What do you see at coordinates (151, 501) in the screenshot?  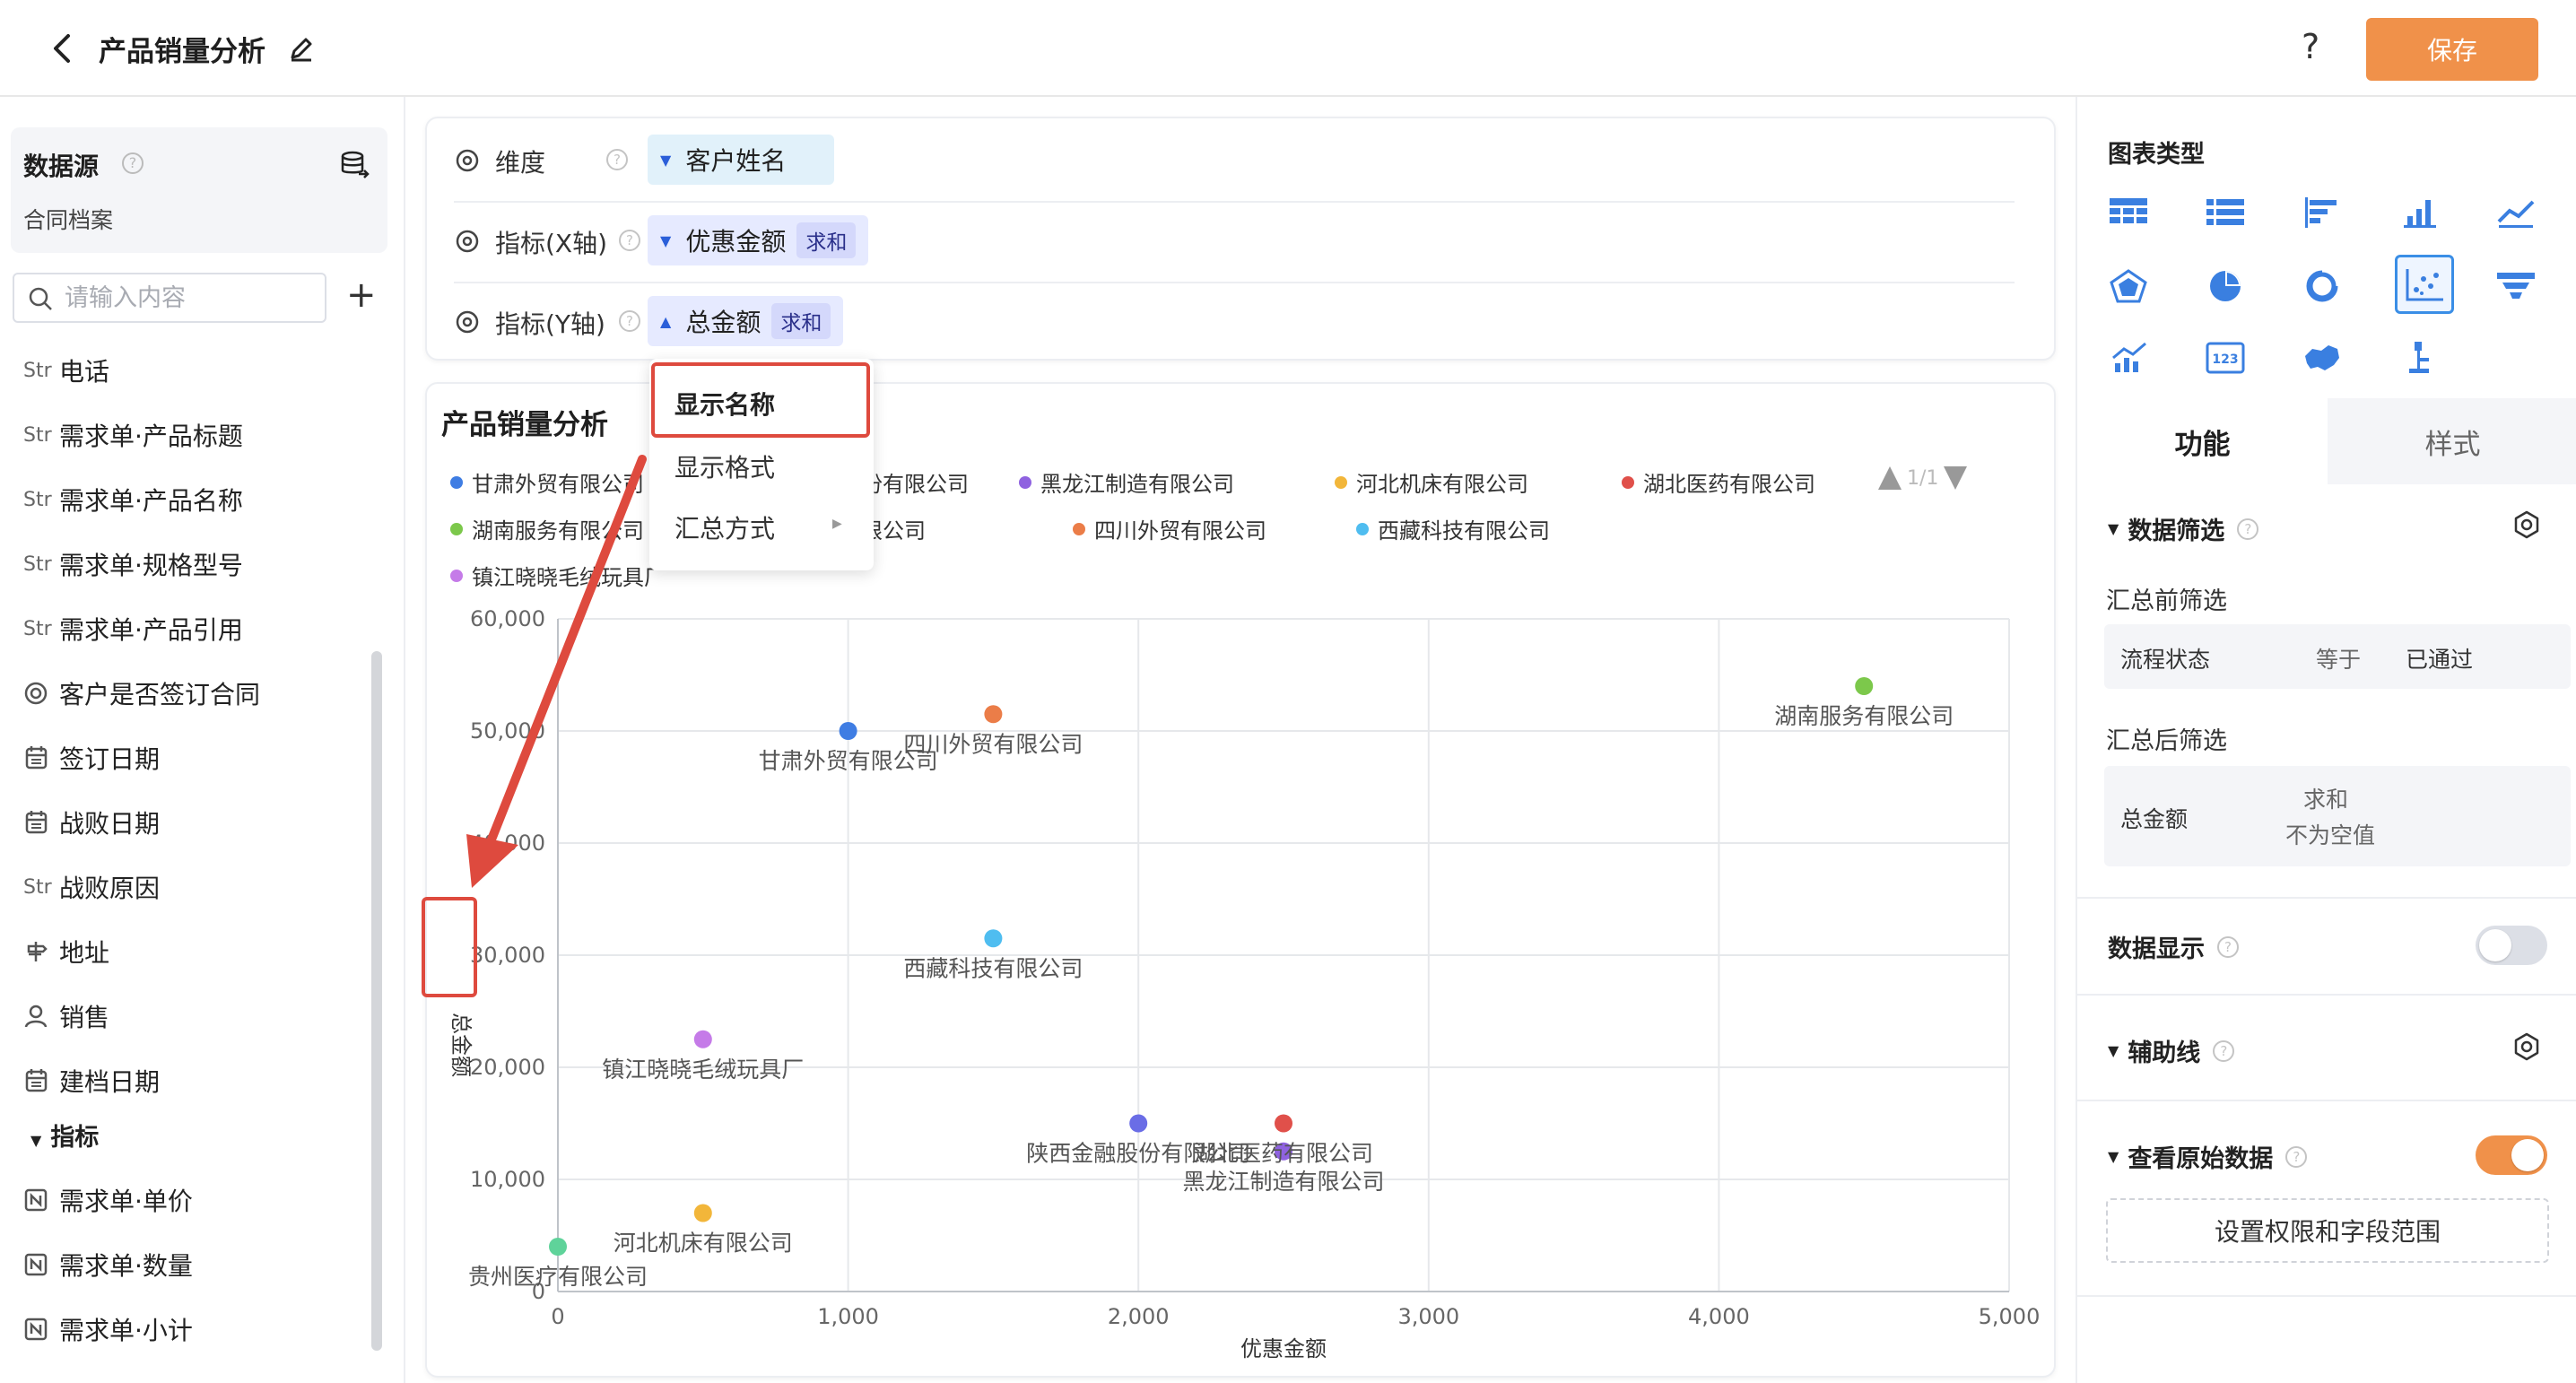 I see `field-label: 需求单·产品名称` at bounding box center [151, 501].